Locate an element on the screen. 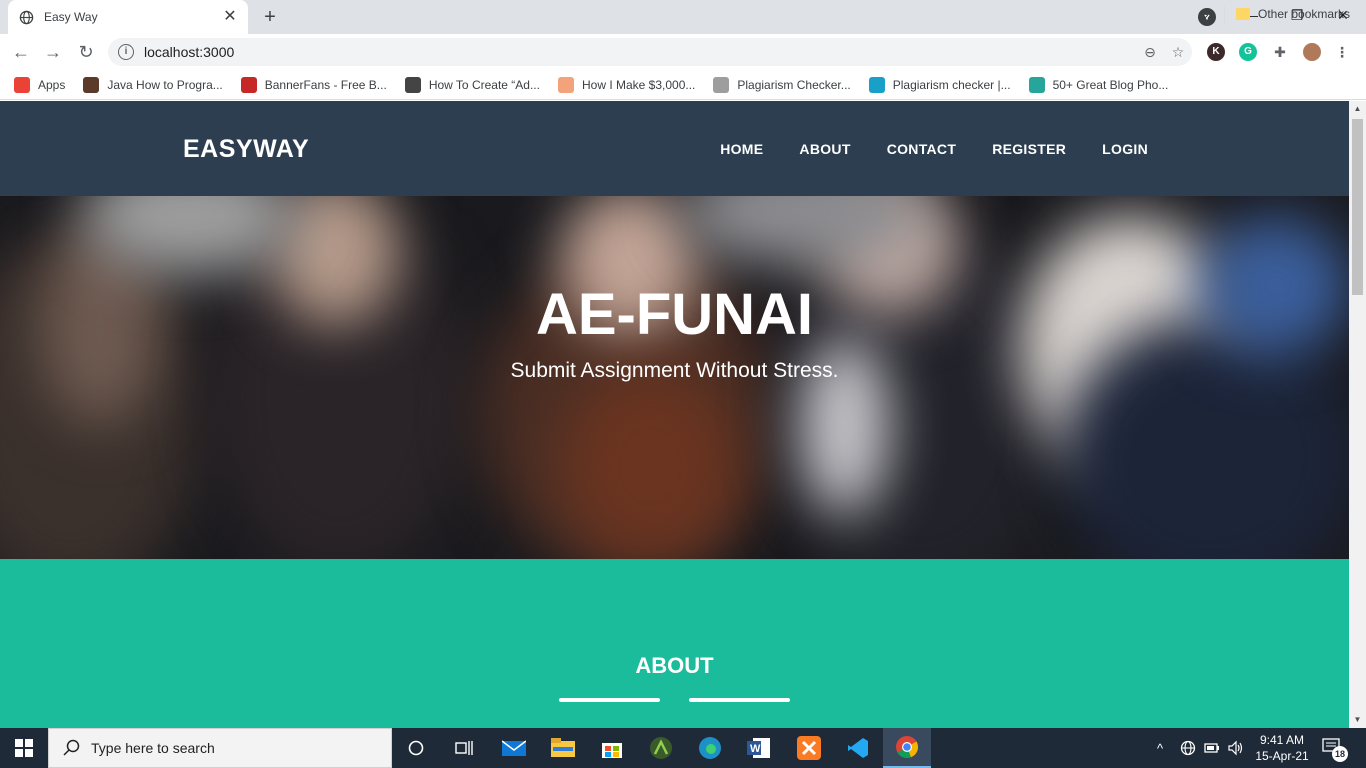 The height and width of the screenshot is (768, 1366). hero-subtitle: Submit Assignment Without Stress. is located at coordinates (674, 370).